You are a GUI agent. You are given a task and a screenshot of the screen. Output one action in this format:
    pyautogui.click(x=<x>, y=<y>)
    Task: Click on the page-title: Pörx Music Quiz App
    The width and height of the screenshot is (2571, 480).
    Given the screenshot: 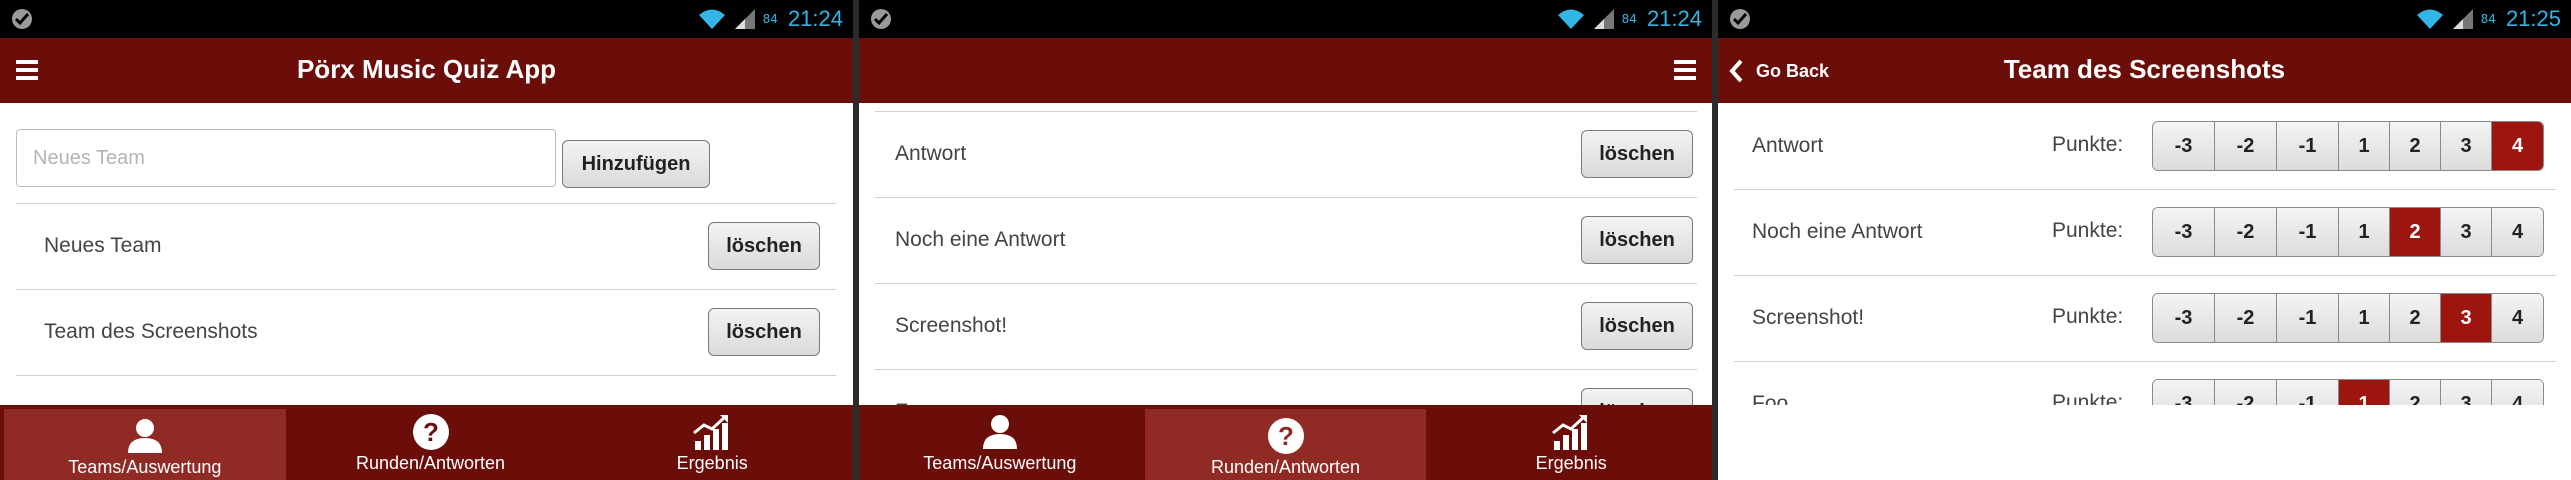 What is the action you would take?
    pyautogui.click(x=426, y=69)
    